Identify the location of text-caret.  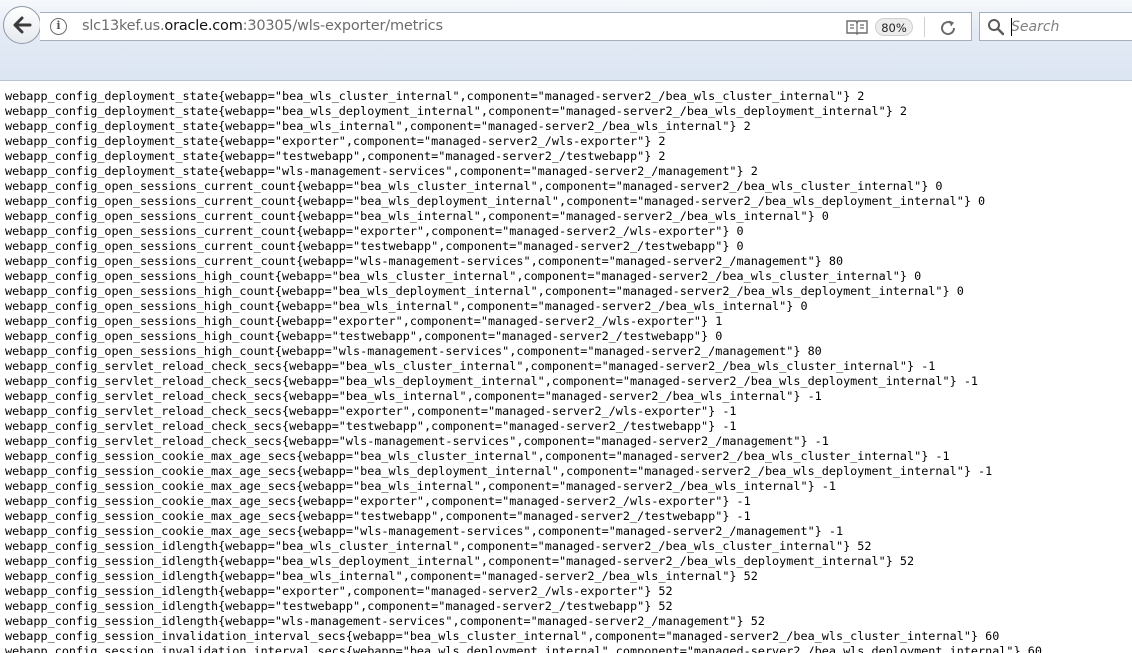
(1011, 27).